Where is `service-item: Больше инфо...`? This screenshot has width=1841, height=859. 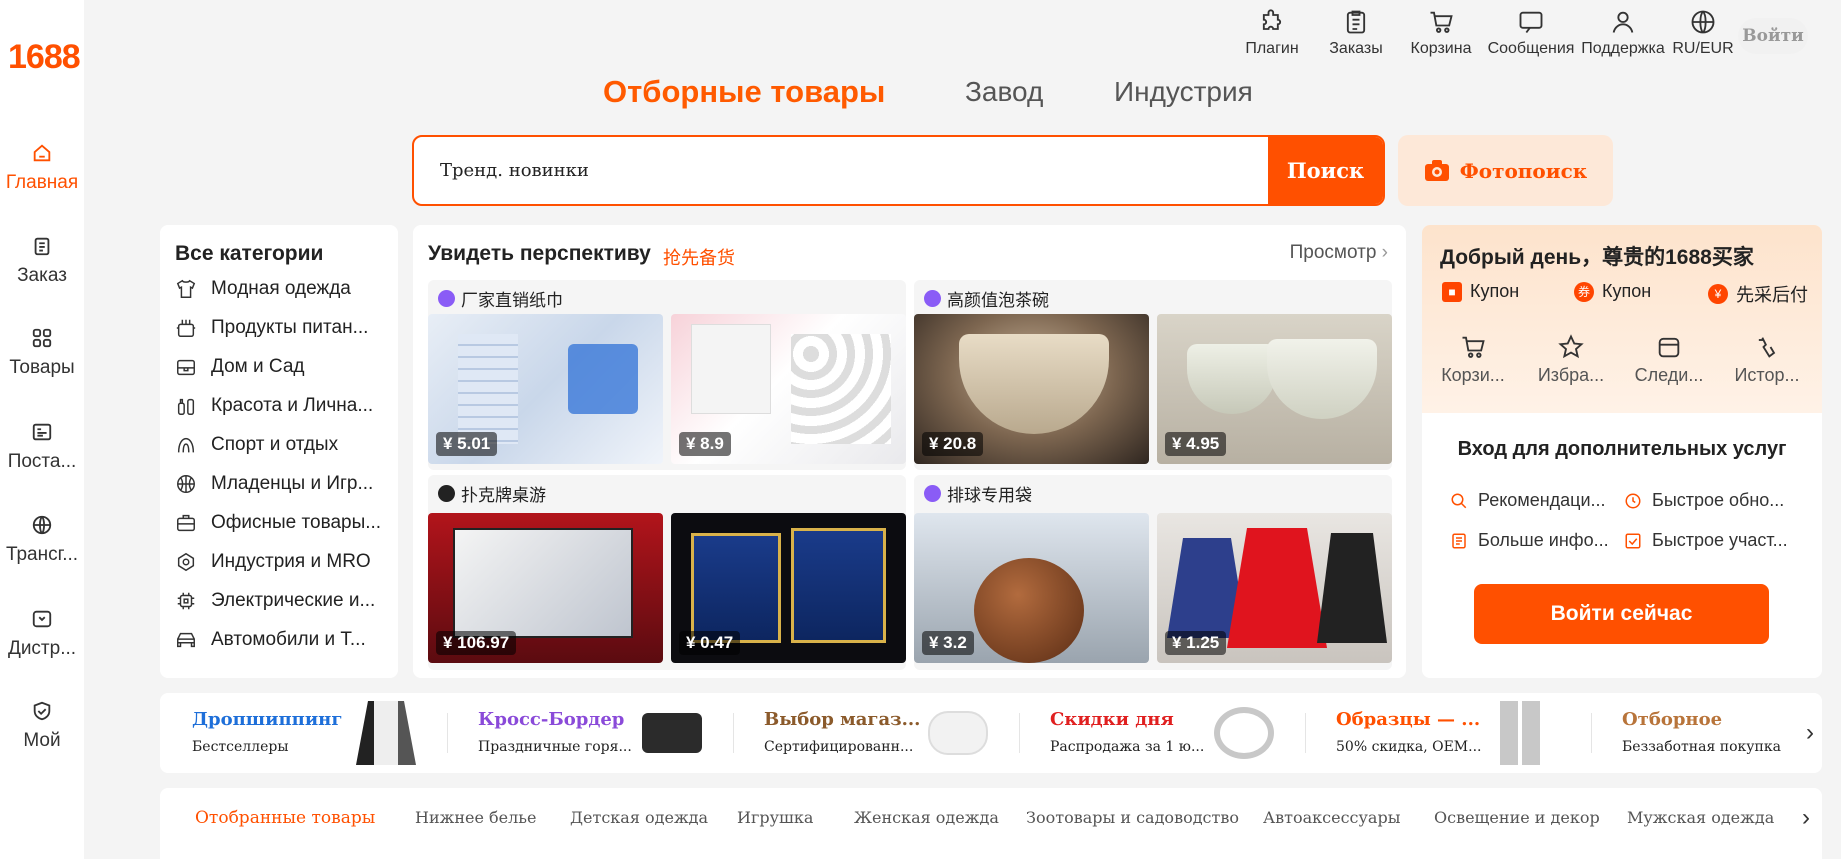
service-item: Больше инфо... is located at coordinates (1529, 540).